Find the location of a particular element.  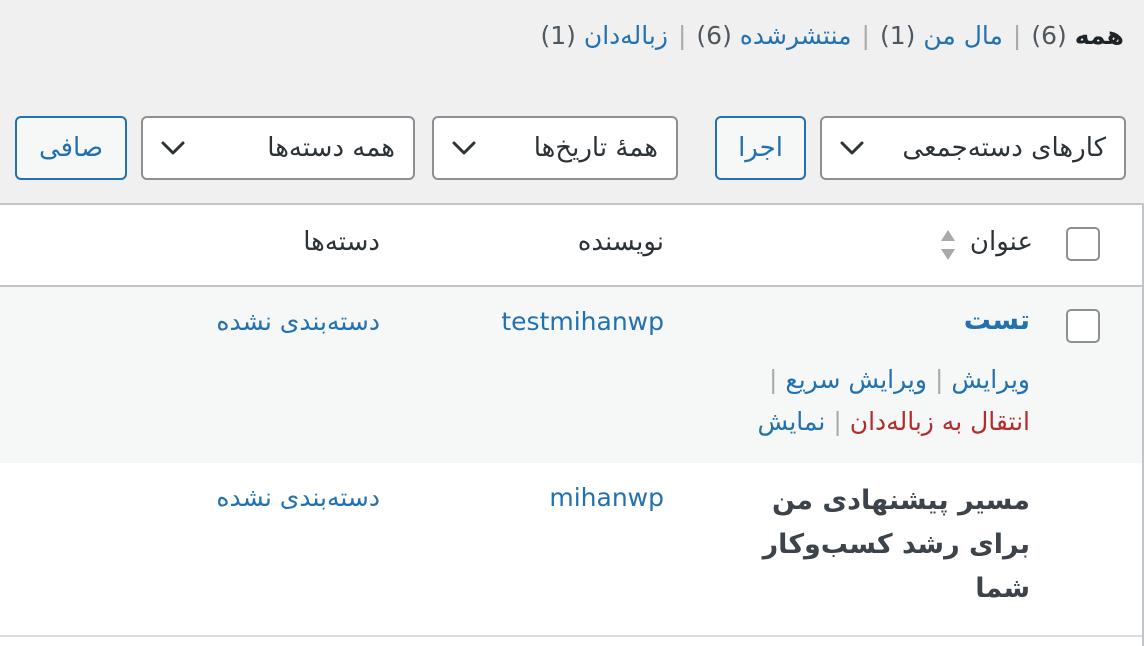

row-actions-secondary: انتقال به زباله‌دان | نمایش is located at coordinates (893, 422).